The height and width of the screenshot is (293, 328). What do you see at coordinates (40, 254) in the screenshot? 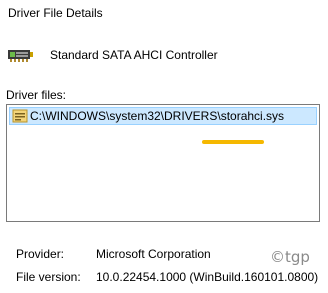
I see `provider-label: Provider:` at bounding box center [40, 254].